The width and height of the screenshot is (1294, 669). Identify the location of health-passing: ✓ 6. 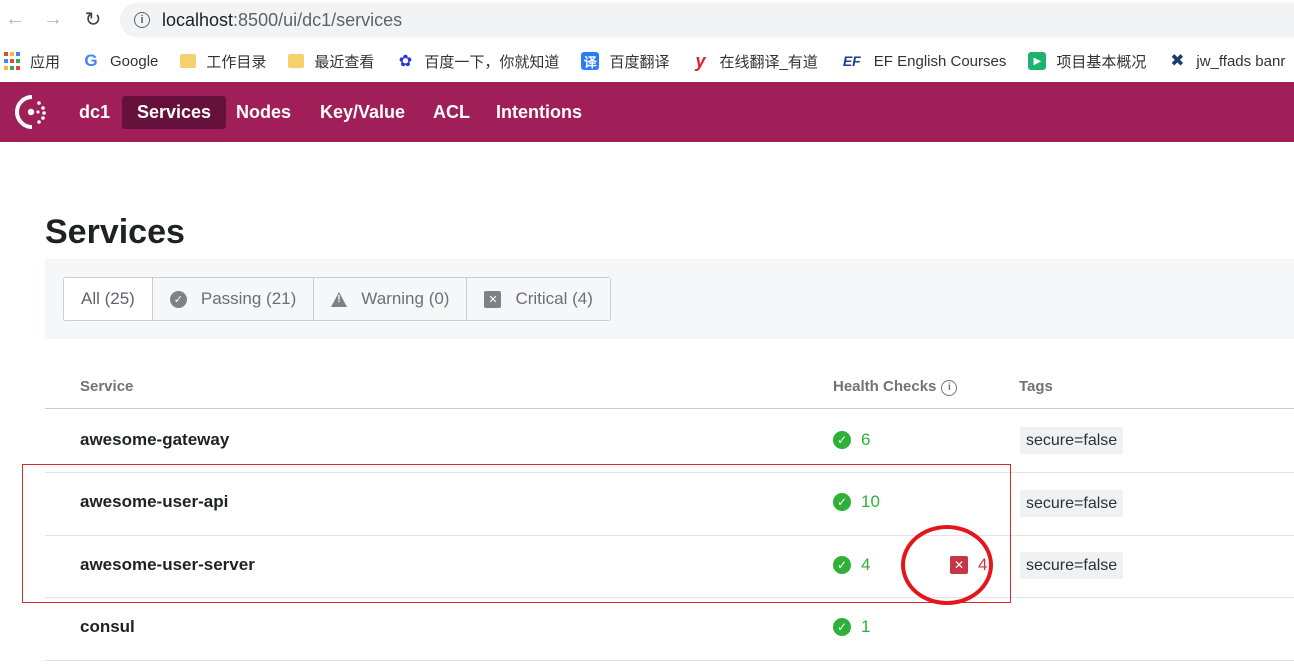
(851, 440).